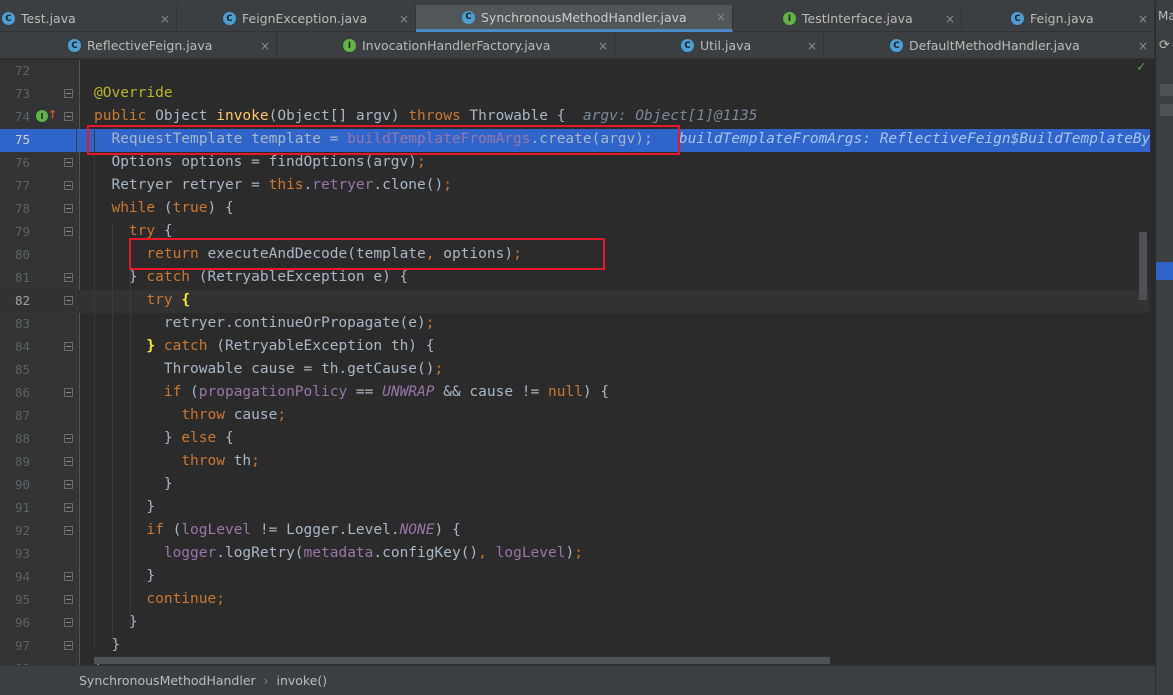  What do you see at coordinates (575, 577) in the screenshot?
I see `code-line: 94 }` at bounding box center [575, 577].